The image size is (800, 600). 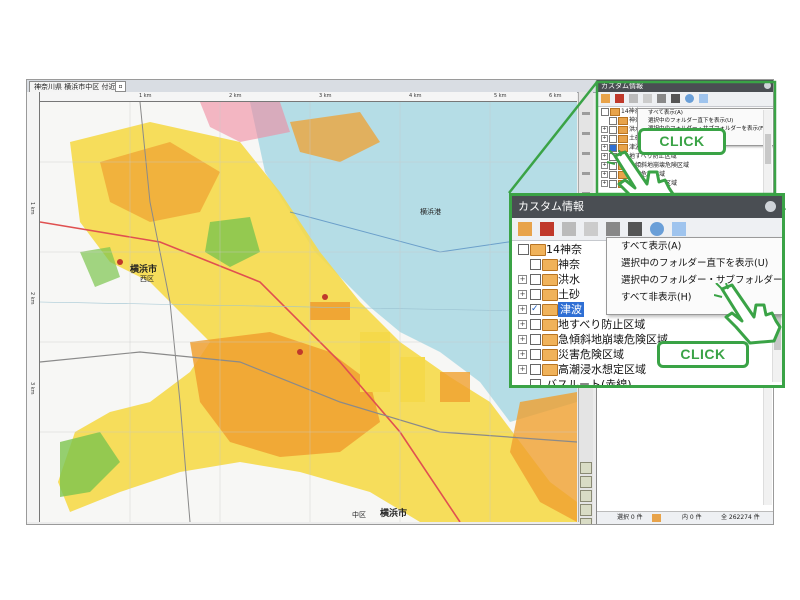 What do you see at coordinates (415, 96) in the screenshot?
I see `scale-label: 4 km` at bounding box center [415, 96].